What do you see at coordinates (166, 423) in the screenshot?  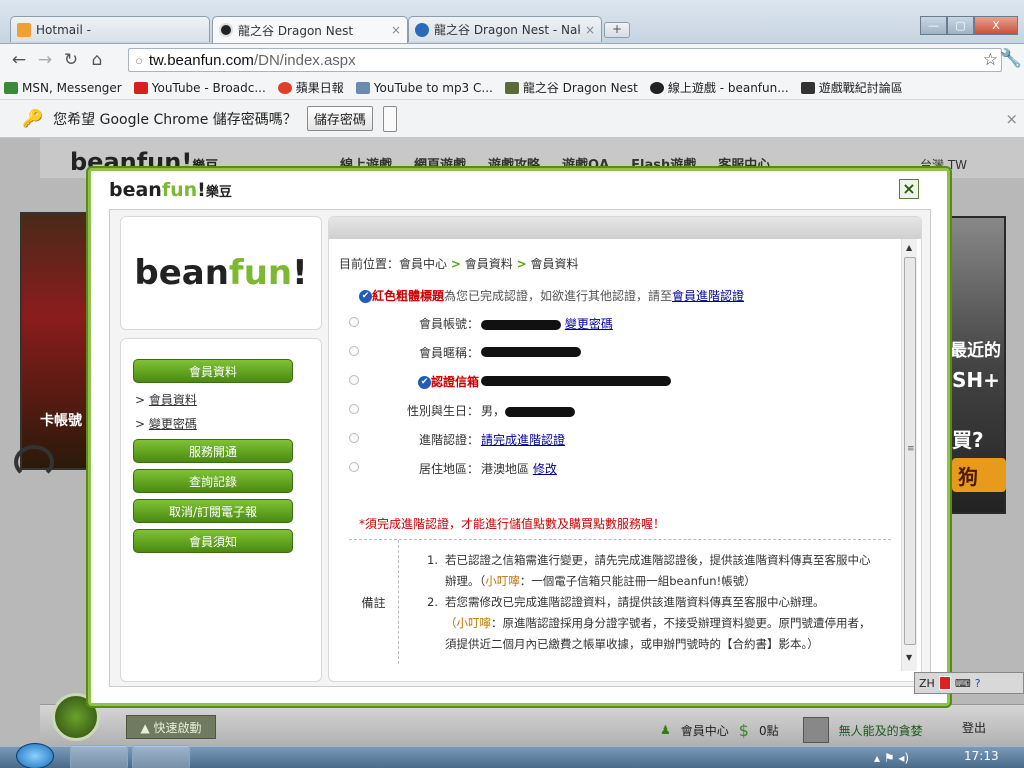 I see `submenu-change-password: > 變更密碼` at bounding box center [166, 423].